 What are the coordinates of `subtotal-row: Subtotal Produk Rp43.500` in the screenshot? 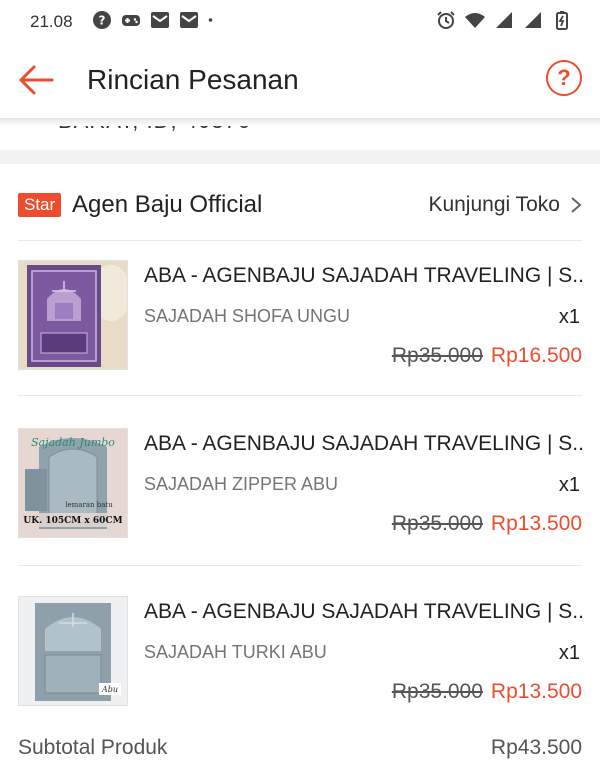 It's located at (300, 747).